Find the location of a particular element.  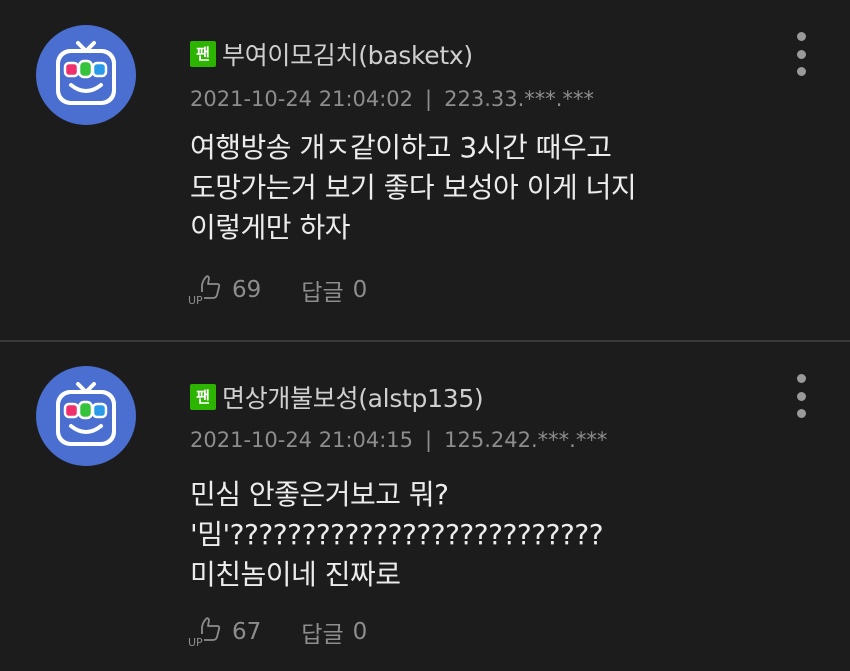

author-line: 팬 면상개불보성(alstp135) is located at coordinates (337, 397).